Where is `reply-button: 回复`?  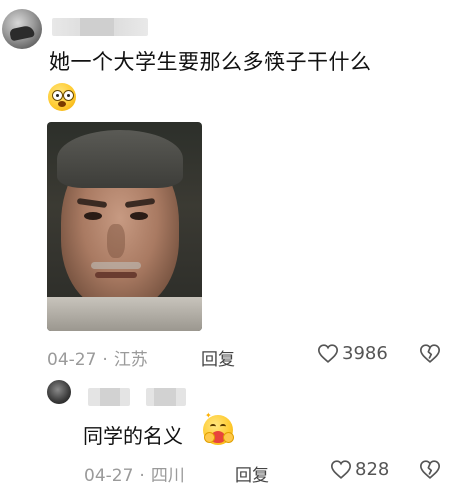
reply-button: 回复 is located at coordinates (218, 357).